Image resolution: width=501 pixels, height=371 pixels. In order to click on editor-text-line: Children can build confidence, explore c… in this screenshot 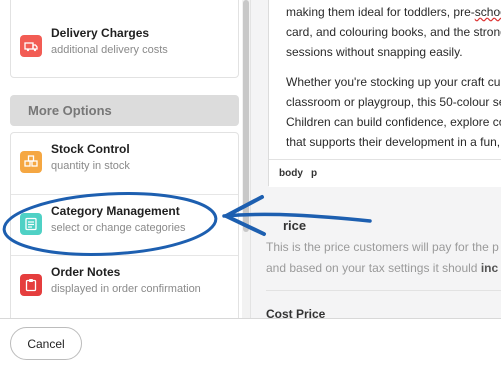, I will do `click(393, 122)`.